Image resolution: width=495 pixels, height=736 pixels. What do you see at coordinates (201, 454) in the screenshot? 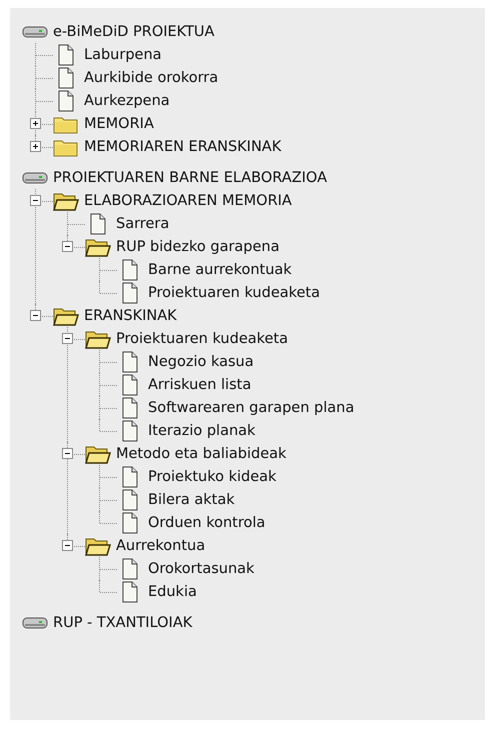
I see `tree-item: Metodo eta baliabideak` at bounding box center [201, 454].